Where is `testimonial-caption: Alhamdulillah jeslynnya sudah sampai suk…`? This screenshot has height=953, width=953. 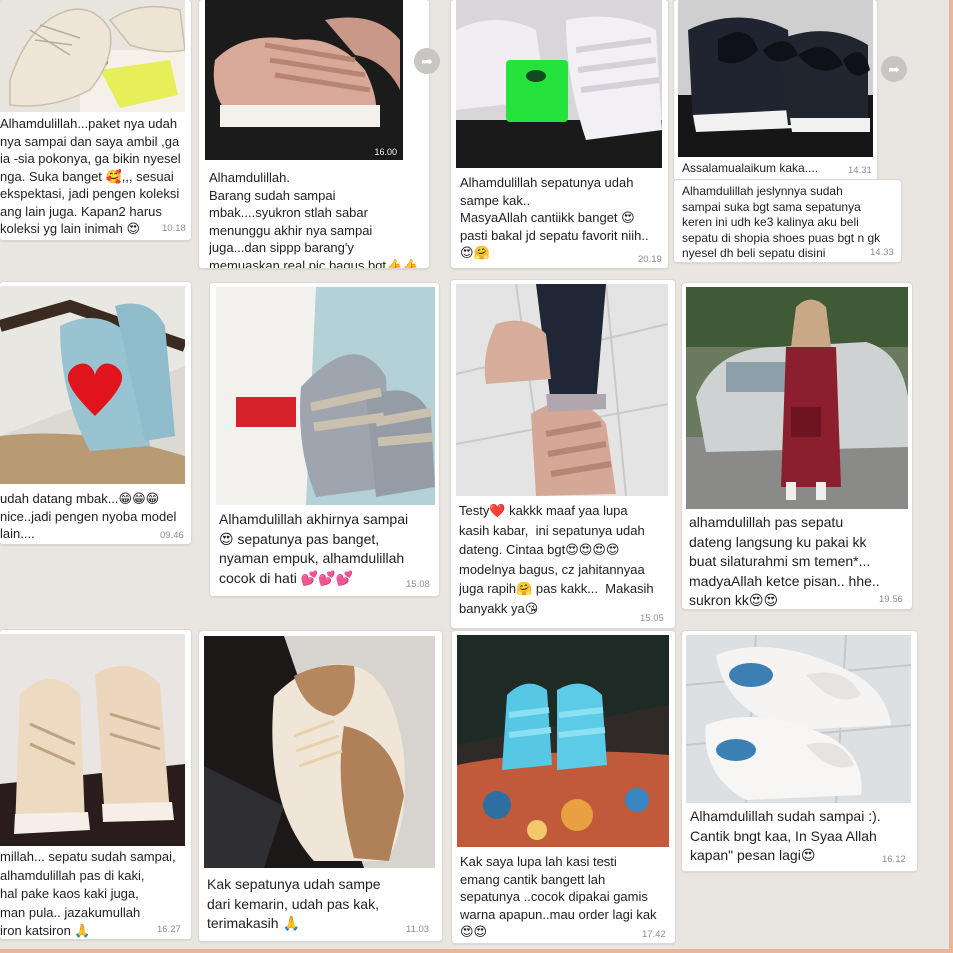 testimonial-caption: Alhamdulillah jeslynnya sudah sampai suk… is located at coordinates (781, 222).